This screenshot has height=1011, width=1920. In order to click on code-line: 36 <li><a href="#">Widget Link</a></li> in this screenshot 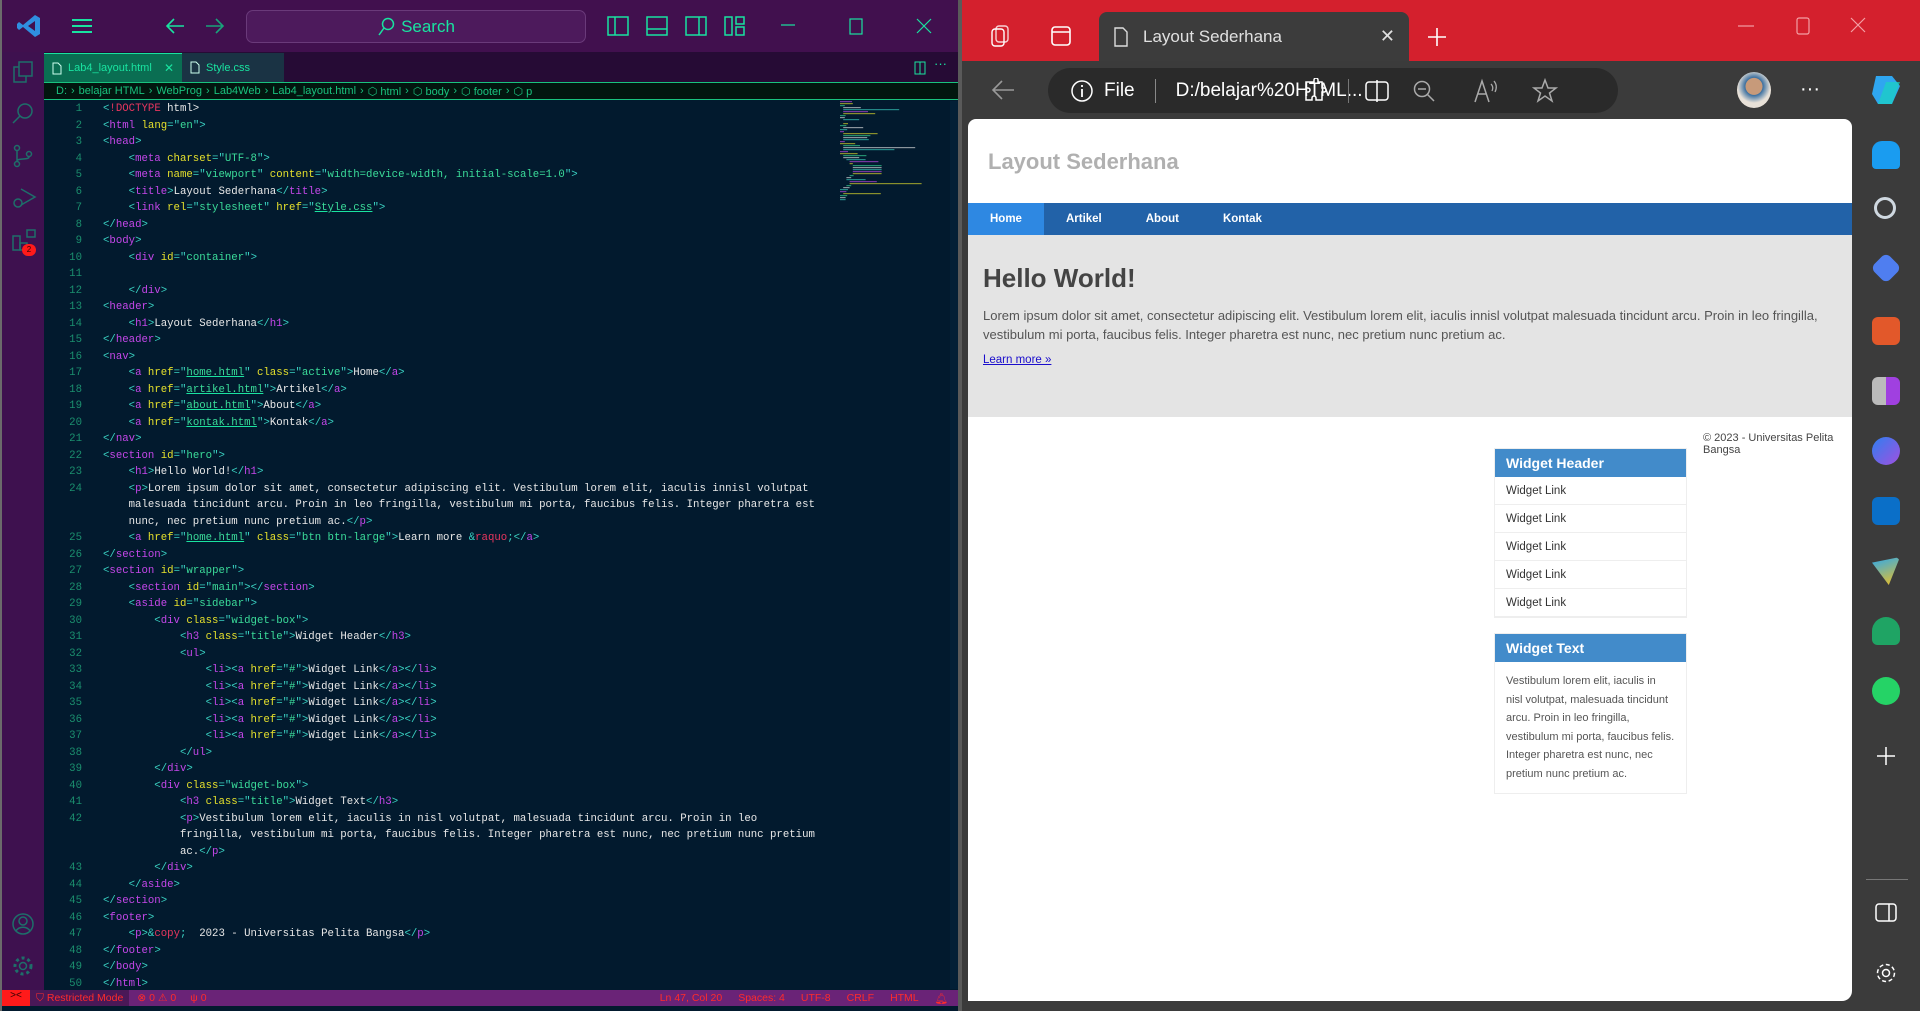, I will do `click(439, 720)`.